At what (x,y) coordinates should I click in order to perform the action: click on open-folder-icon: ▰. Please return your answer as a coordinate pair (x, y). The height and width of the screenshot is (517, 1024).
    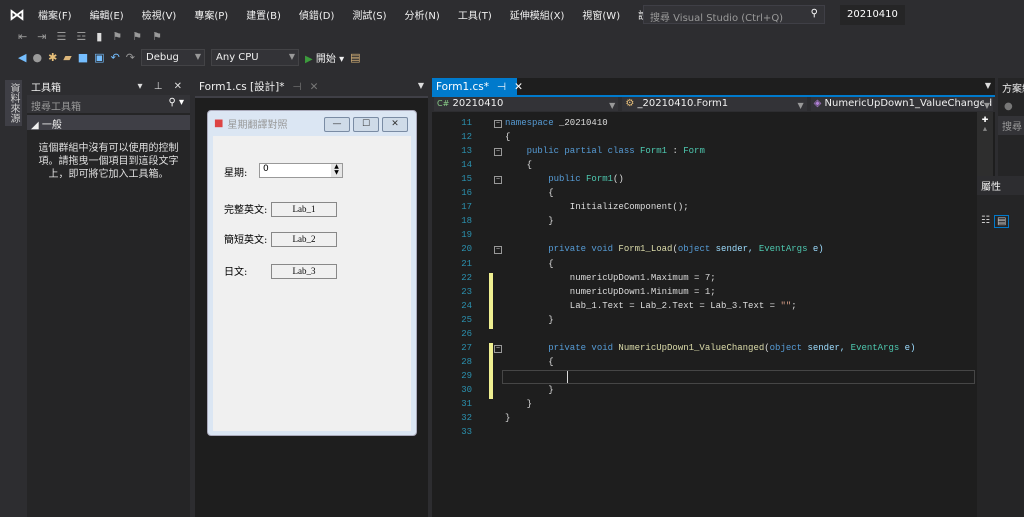
    Looking at the image, I should click on (67, 57).